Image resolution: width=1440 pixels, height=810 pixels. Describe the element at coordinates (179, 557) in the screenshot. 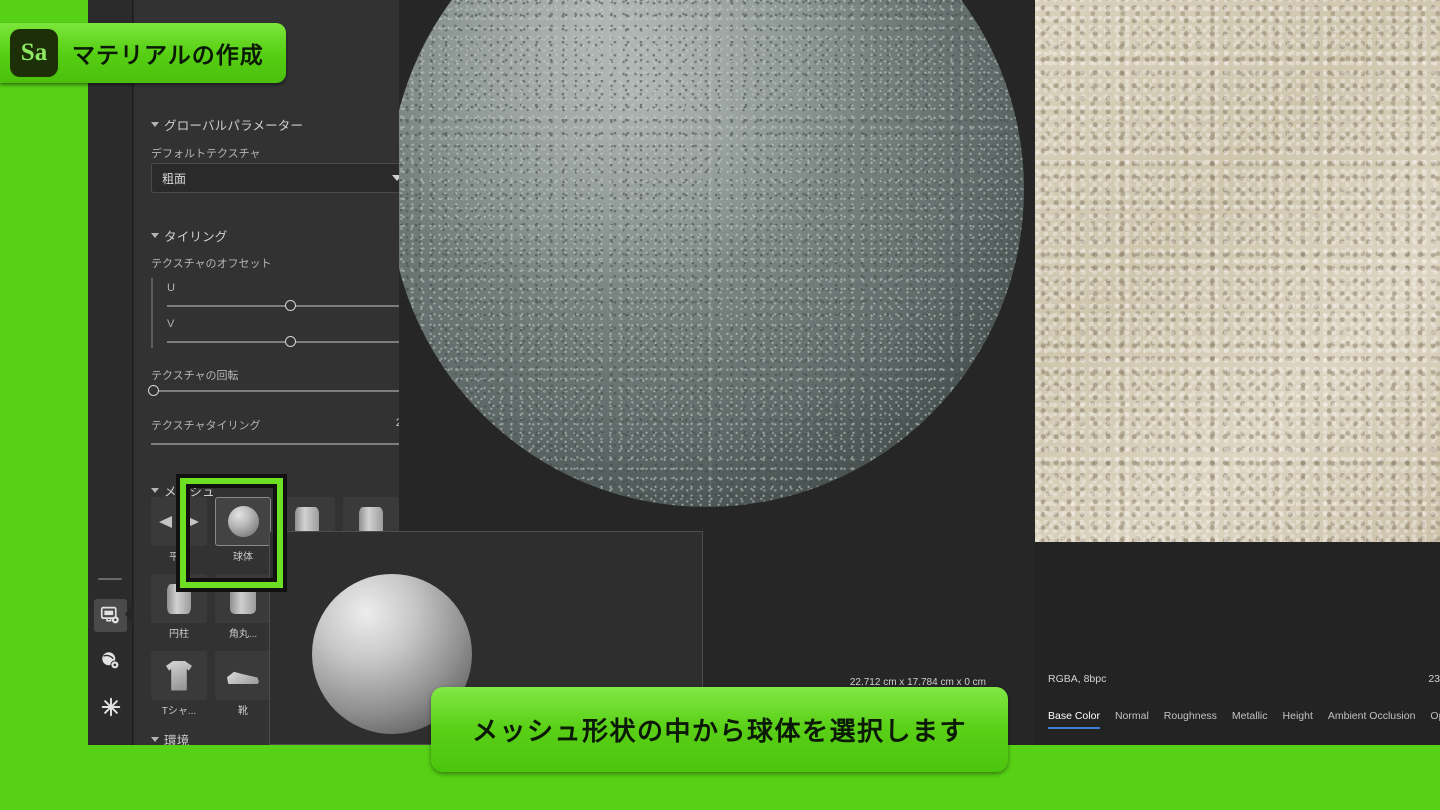

I see `mesh-label: 平面` at that location.